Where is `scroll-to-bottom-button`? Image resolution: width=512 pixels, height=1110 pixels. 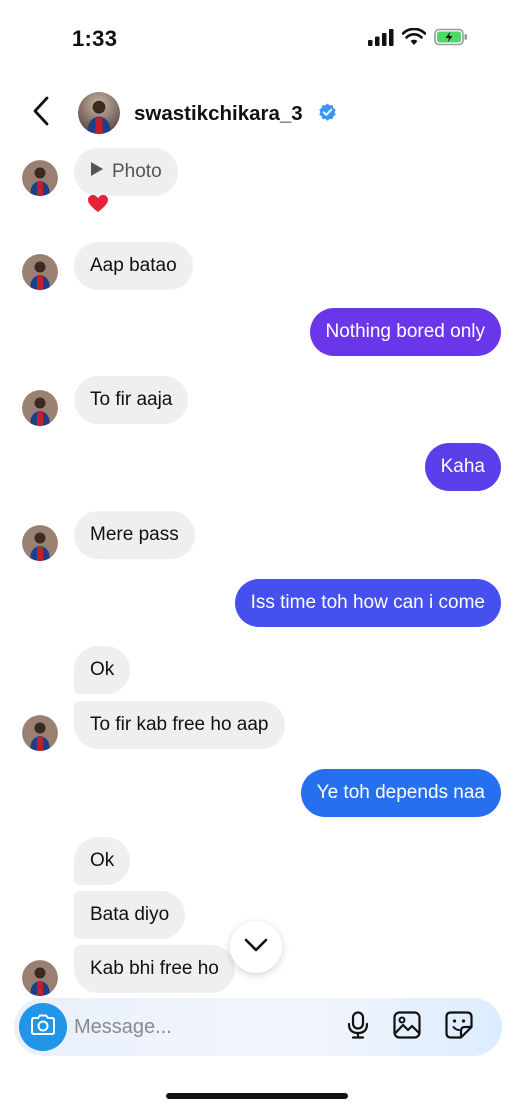
scroll-to-bottom-button is located at coordinates (256, 947).